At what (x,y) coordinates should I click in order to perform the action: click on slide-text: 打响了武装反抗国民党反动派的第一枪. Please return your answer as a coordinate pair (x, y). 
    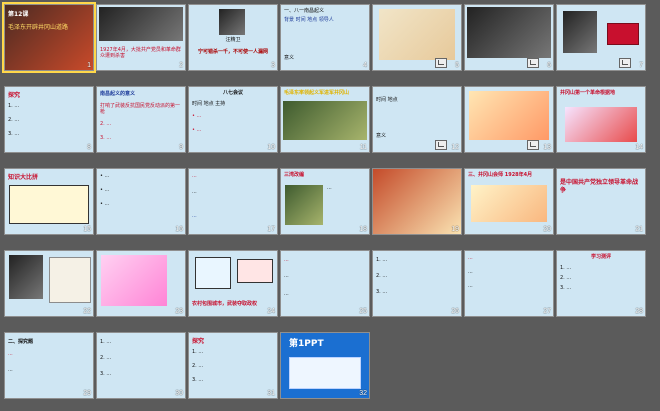
    Looking at the image, I should click on (140, 109).